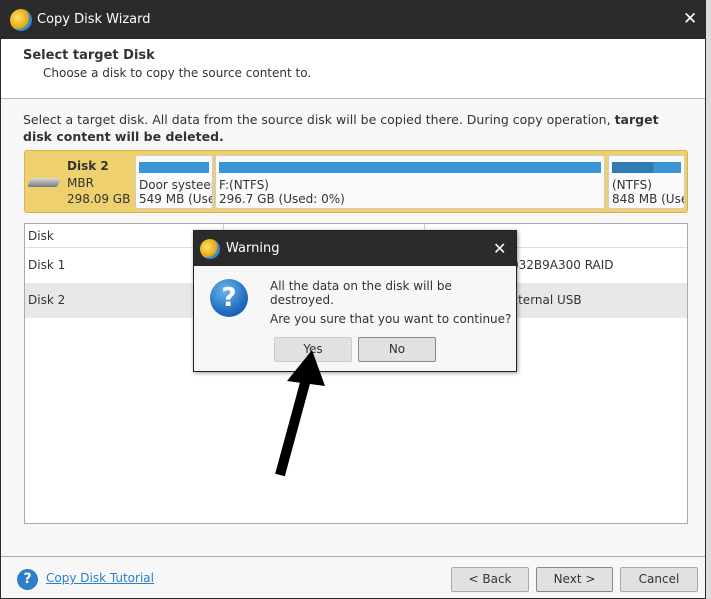 The image size is (711, 599). What do you see at coordinates (294, 423) in the screenshot?
I see `arrow-shaft` at bounding box center [294, 423].